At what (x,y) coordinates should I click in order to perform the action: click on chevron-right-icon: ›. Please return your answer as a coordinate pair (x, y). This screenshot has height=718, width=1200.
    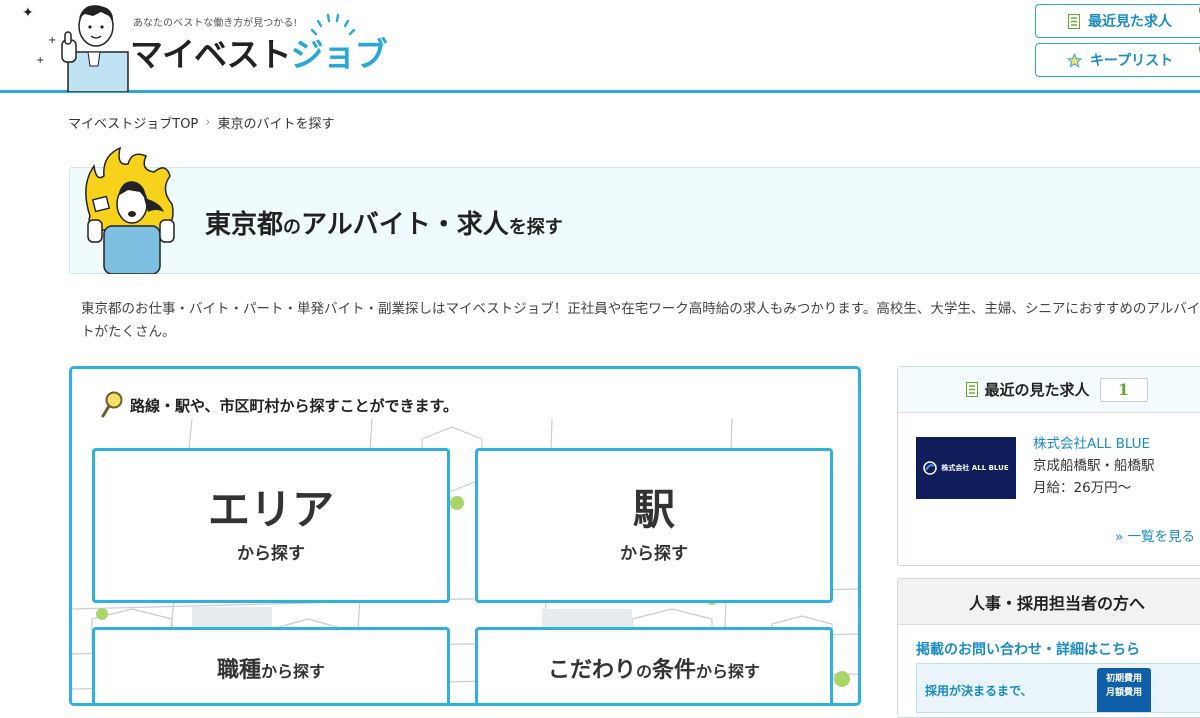
    Looking at the image, I should click on (208, 122).